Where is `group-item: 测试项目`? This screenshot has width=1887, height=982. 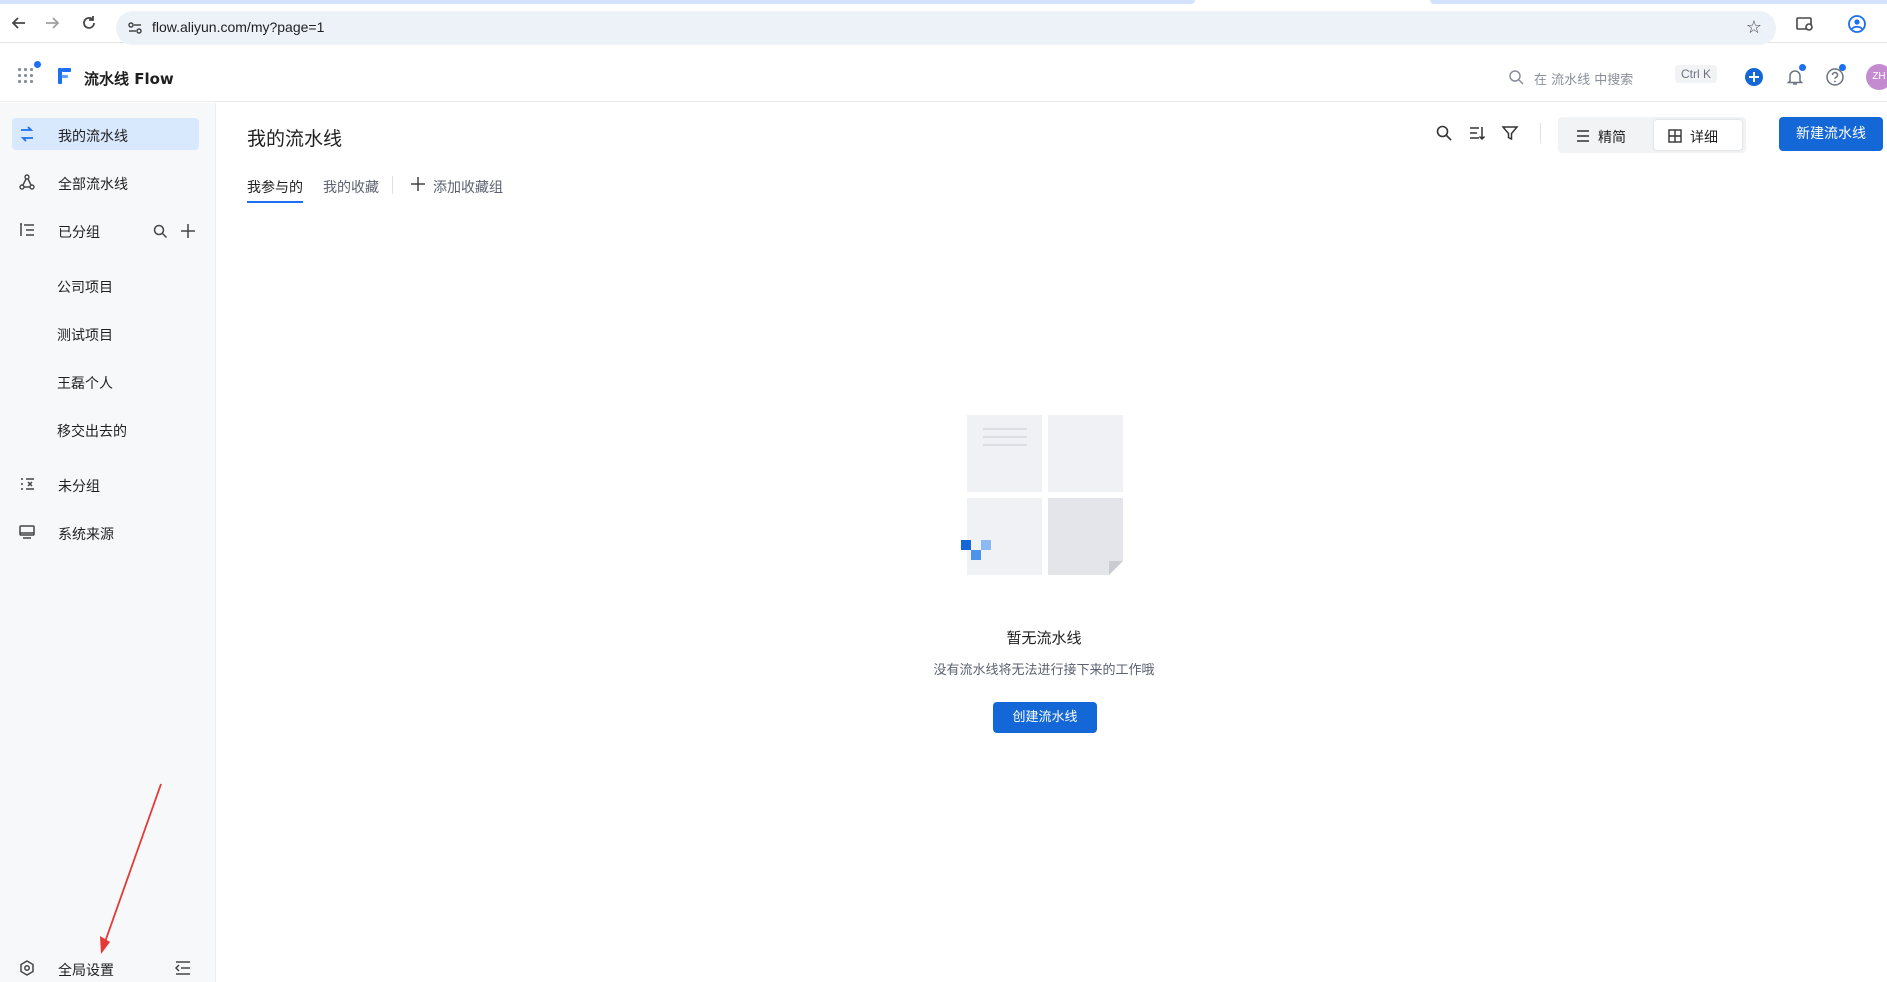
group-item: 测试项目 is located at coordinates (85, 335).